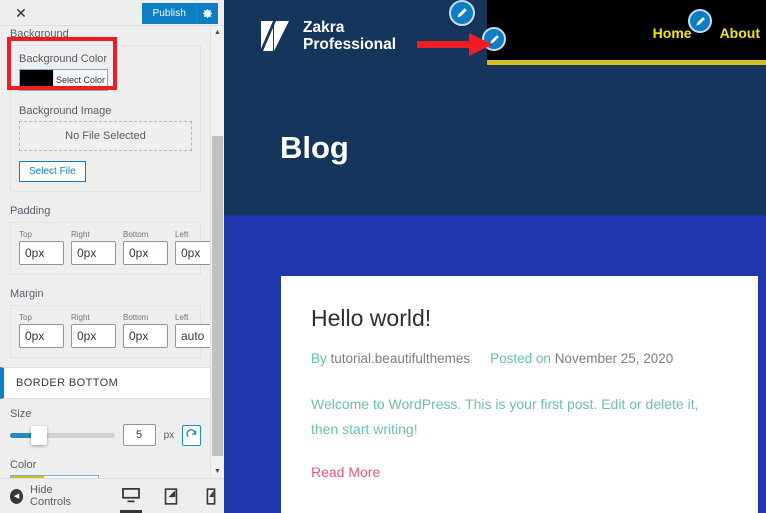 The width and height of the screenshot is (766, 513). I want to click on post-date-meta: Posted on November 25, 2020, so click(581, 358).